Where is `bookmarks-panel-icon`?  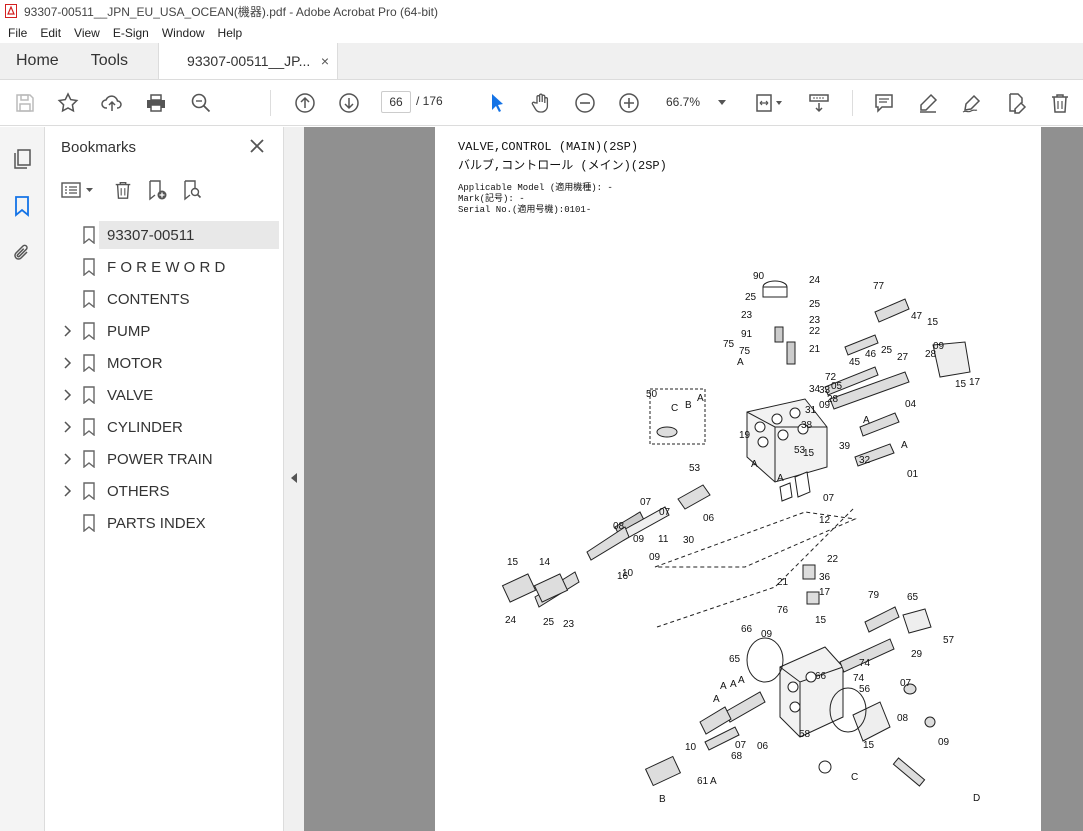
bookmarks-panel-icon is located at coordinates (22, 206).